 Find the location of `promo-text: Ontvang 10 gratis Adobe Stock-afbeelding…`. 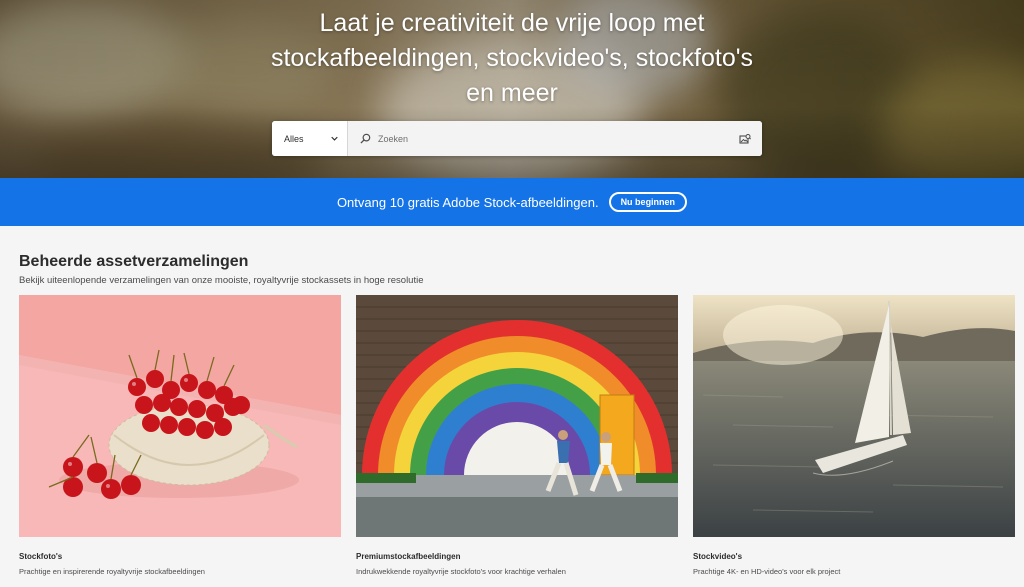

promo-text: Ontvang 10 gratis Adobe Stock-afbeelding… is located at coordinates (467, 202).